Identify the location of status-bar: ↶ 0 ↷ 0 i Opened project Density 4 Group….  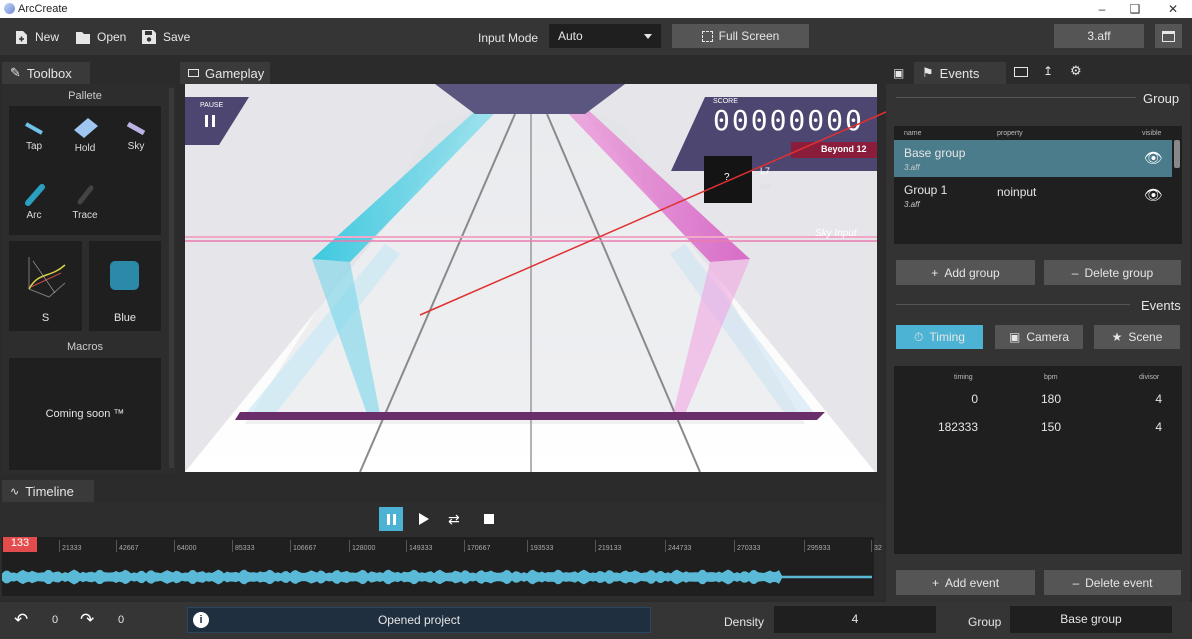
(596, 620).